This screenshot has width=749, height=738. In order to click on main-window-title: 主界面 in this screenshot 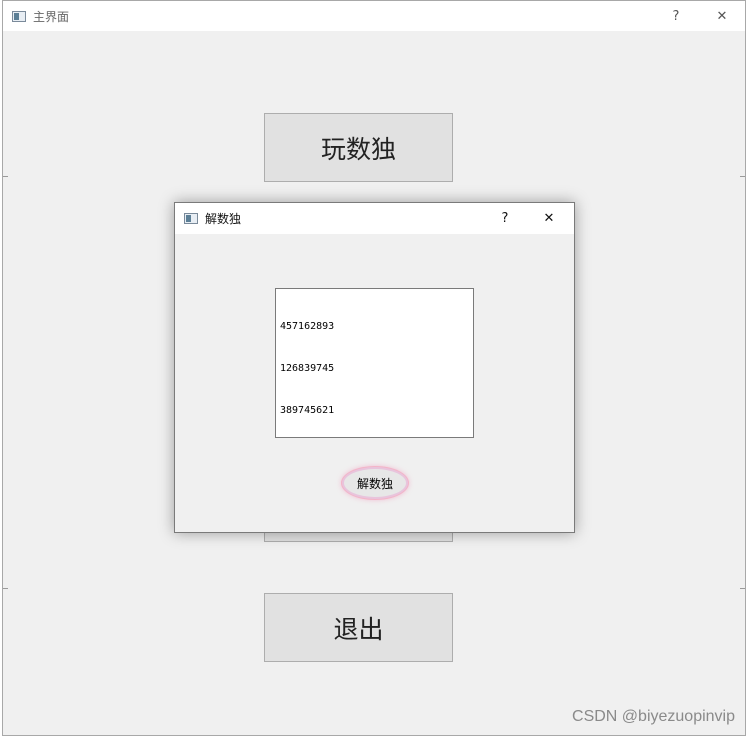, I will do `click(51, 16)`.